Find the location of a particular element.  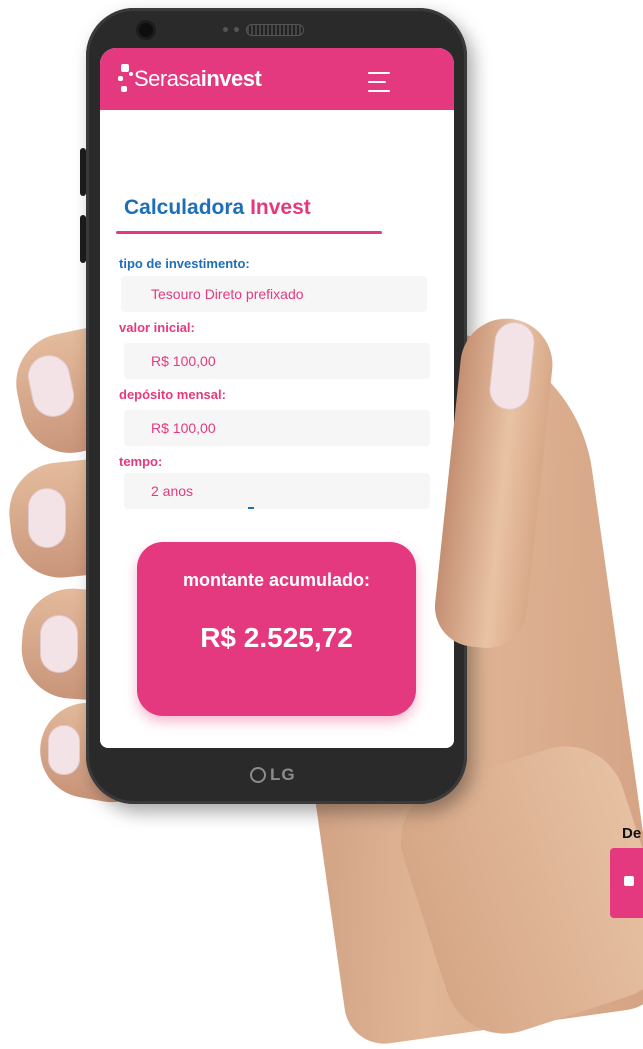

lg-logo-icon is located at coordinates (258, 775).